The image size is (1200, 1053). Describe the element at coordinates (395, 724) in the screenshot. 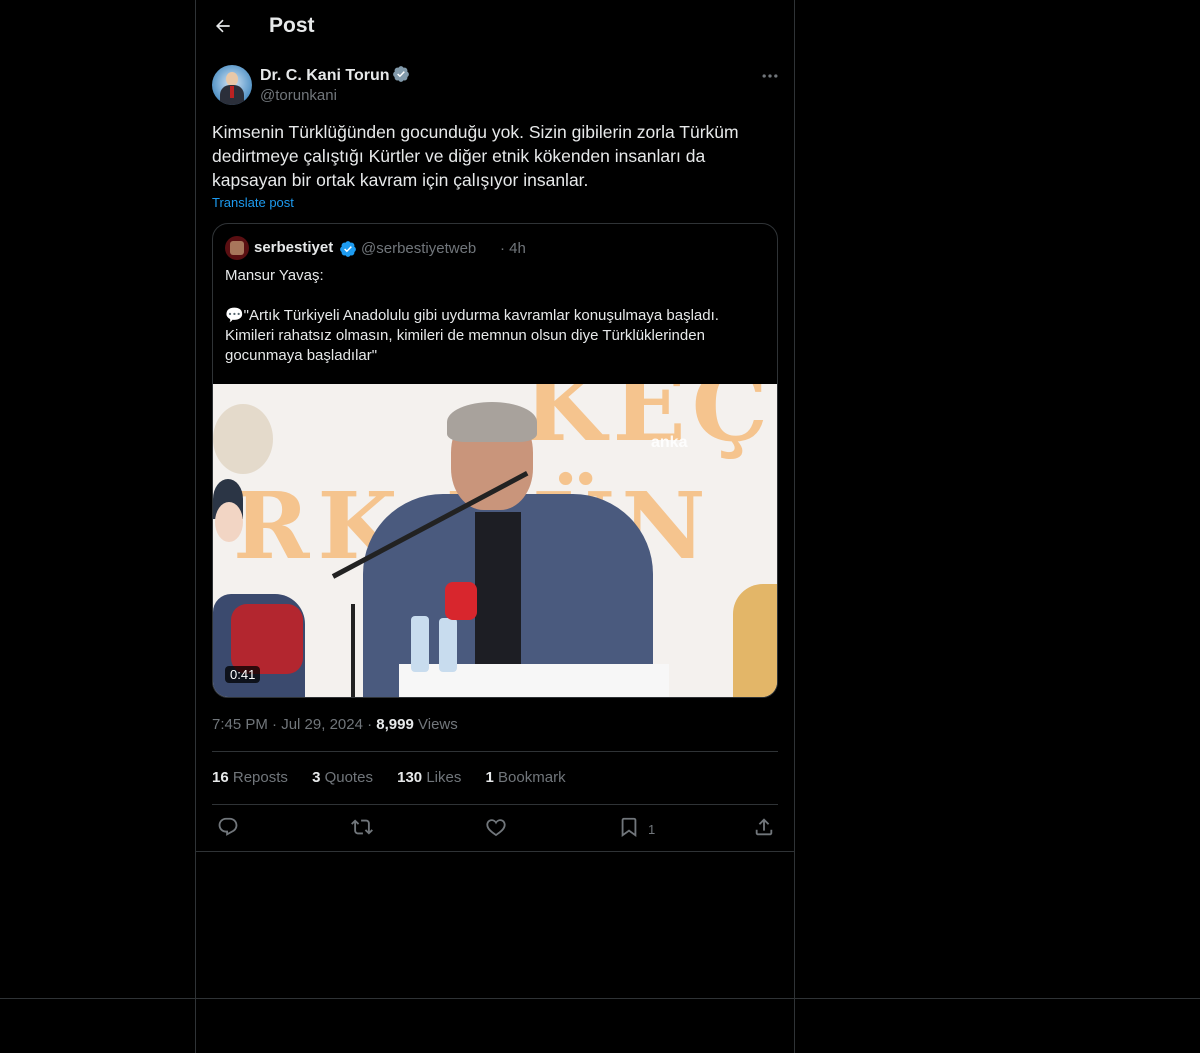

I see `views-count: 8,999` at that location.